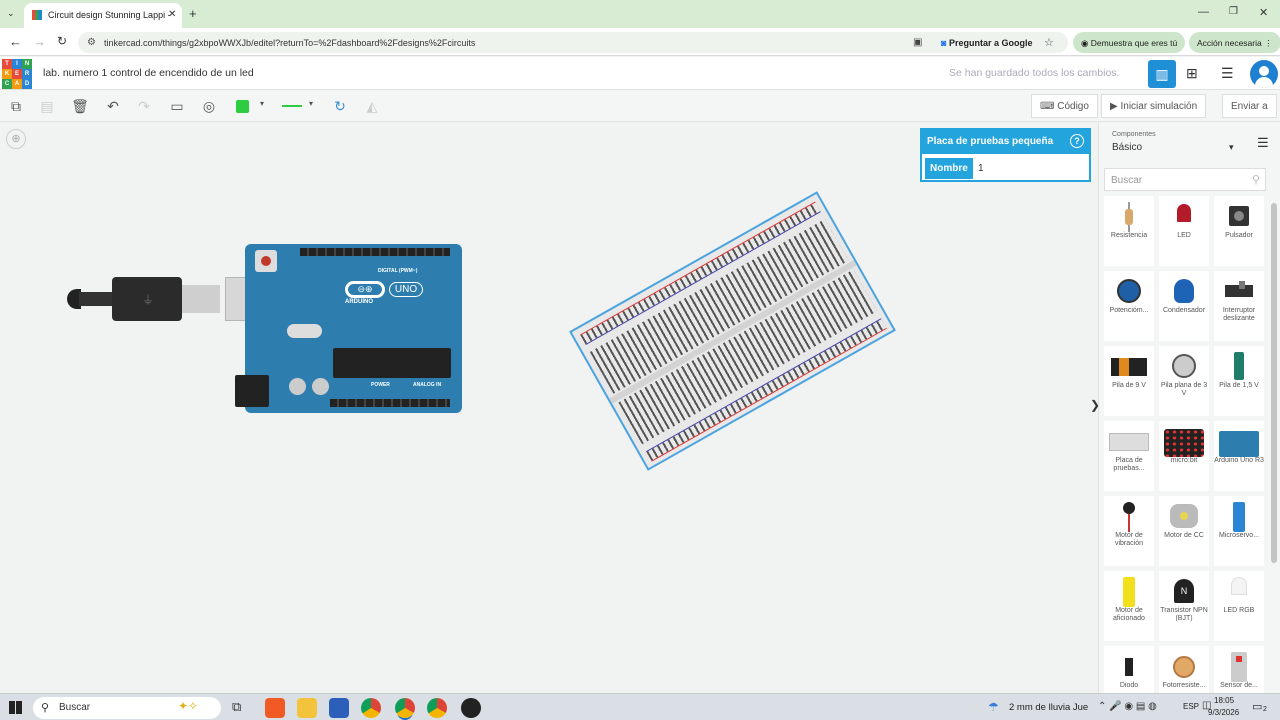 The width and height of the screenshot is (1280, 720). Describe the element at coordinates (1184, 531) in the screenshot. I see `component-motor-cc: Motor de CC` at that location.